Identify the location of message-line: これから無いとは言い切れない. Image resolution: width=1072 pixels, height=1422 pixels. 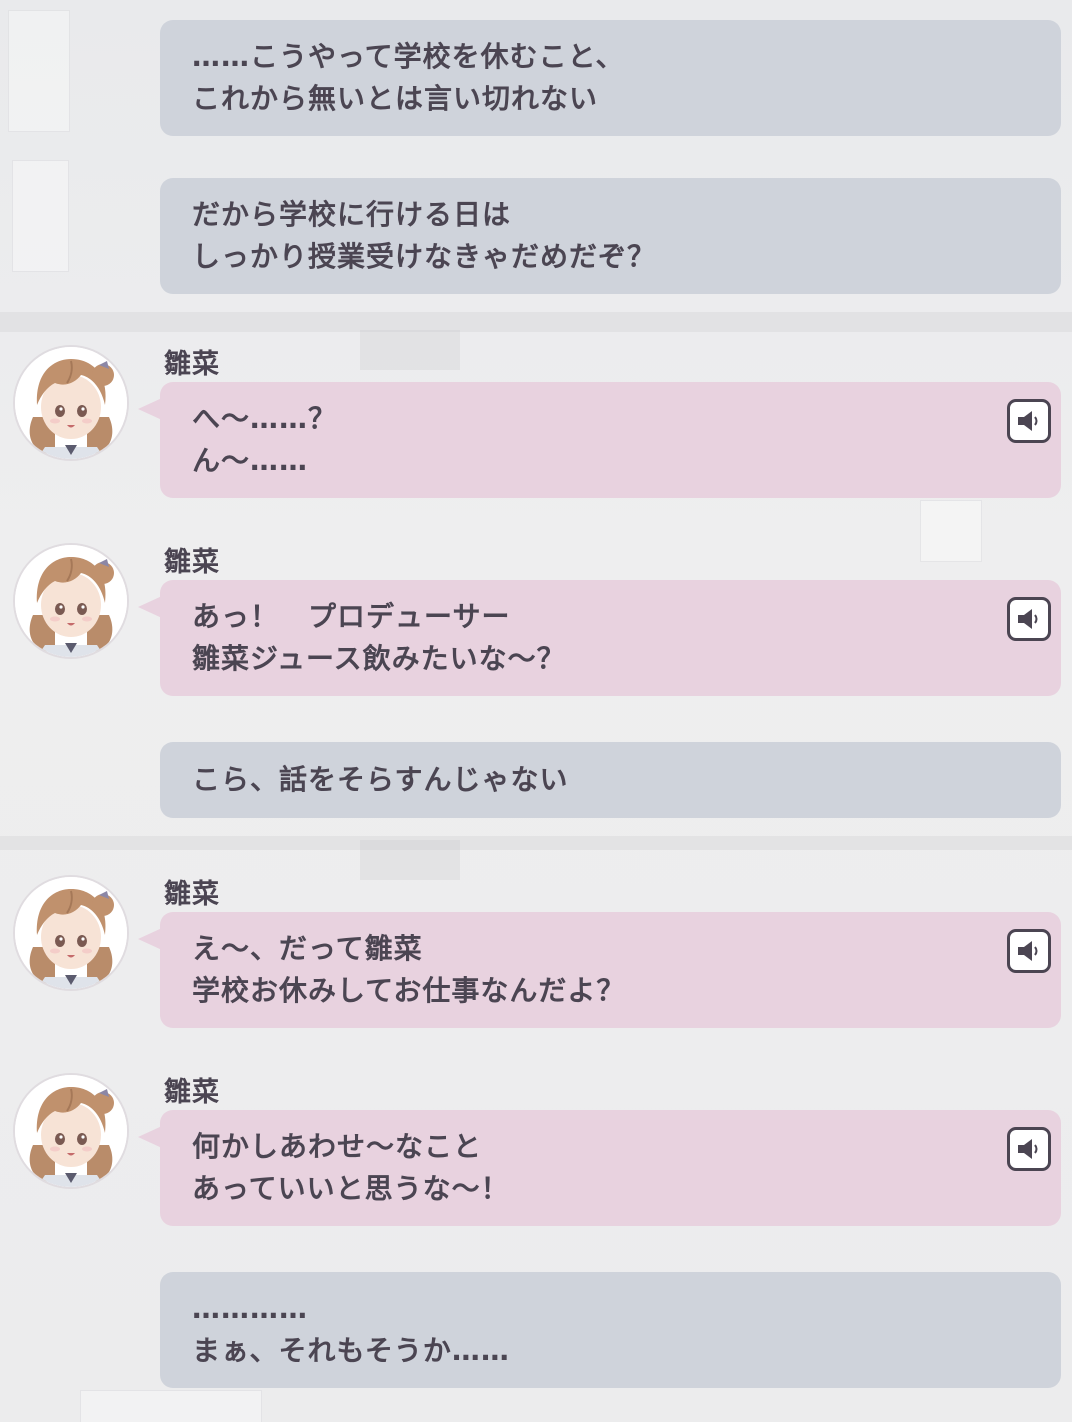
(395, 98).